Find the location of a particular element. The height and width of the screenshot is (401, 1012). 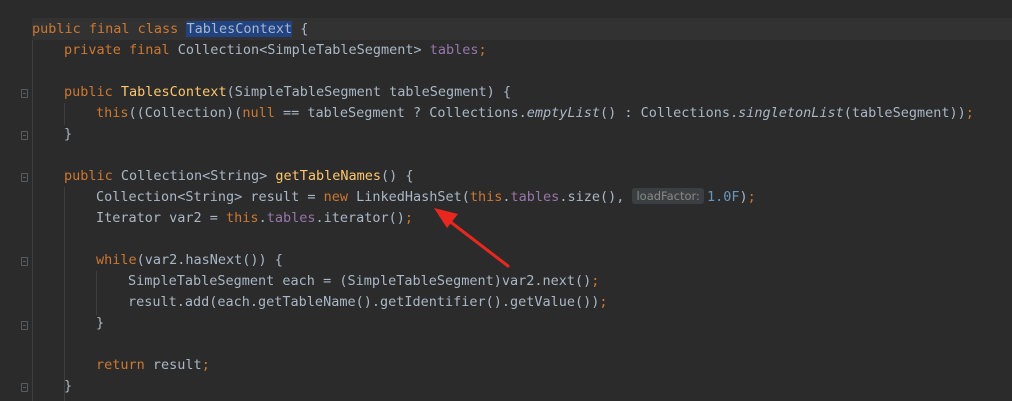

red-arrow-annotation is located at coordinates (472, 238).